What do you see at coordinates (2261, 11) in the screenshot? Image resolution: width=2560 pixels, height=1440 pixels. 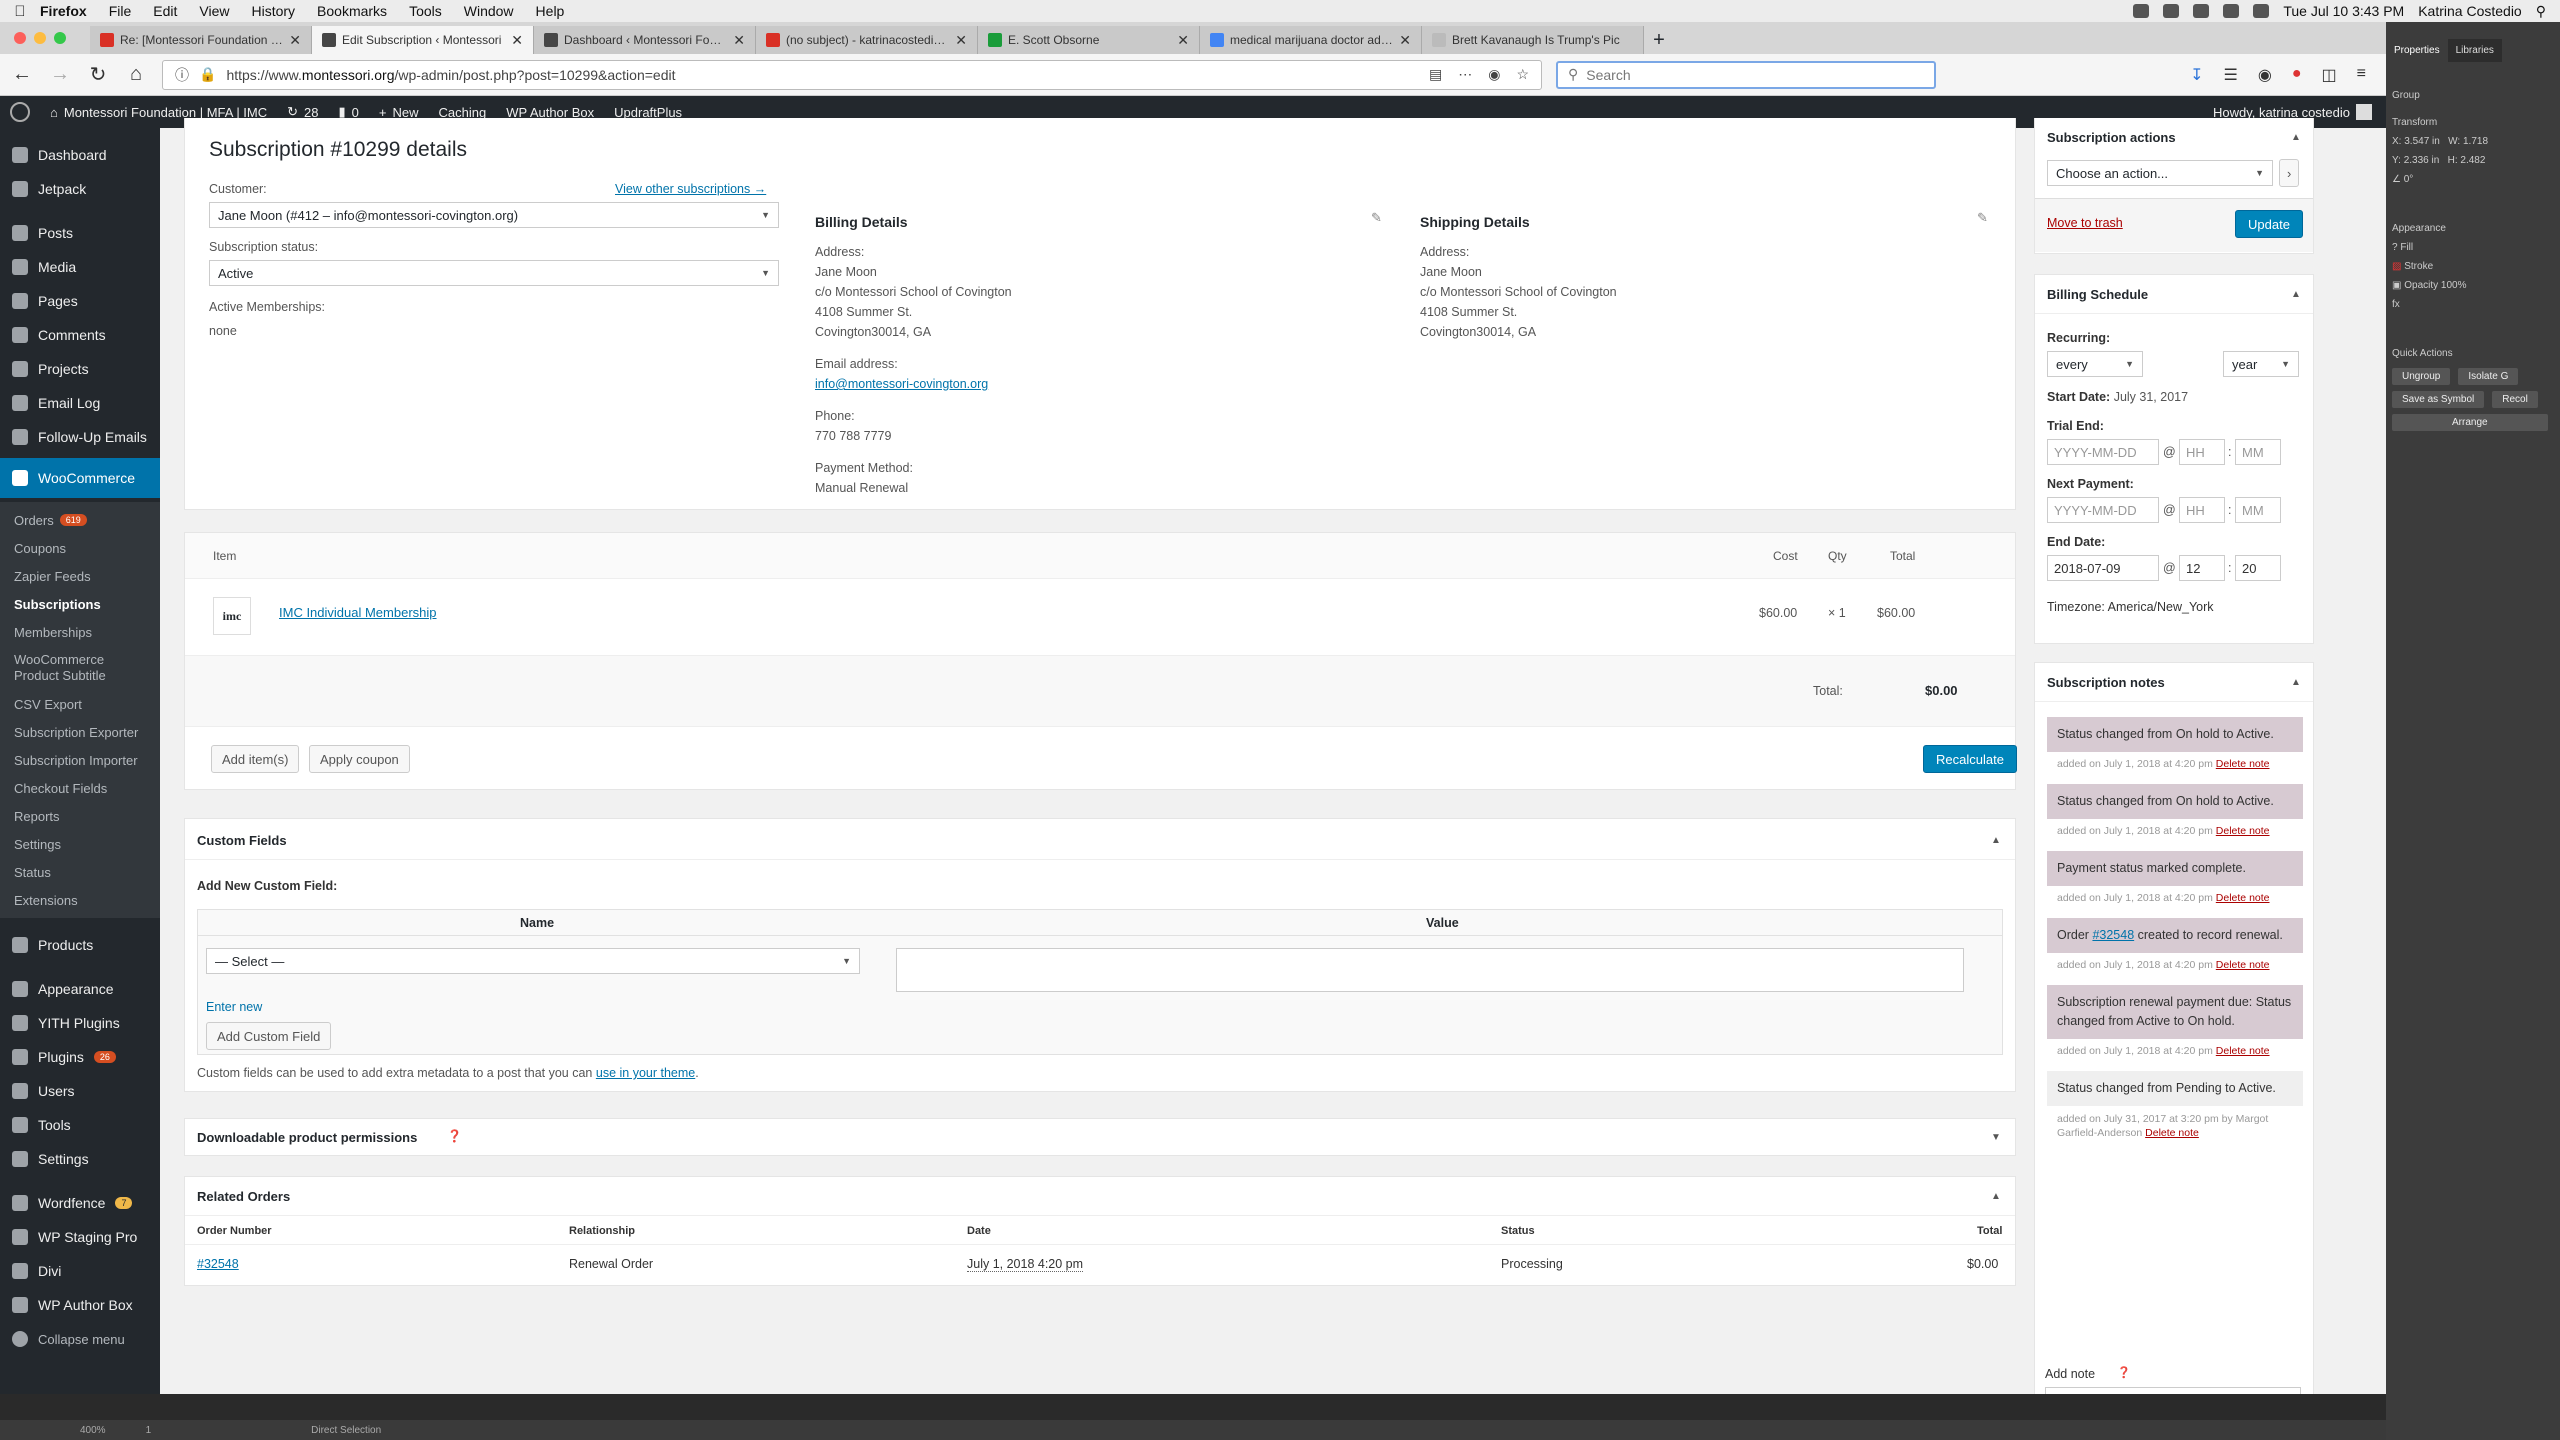 I see `battery-icon` at bounding box center [2261, 11].